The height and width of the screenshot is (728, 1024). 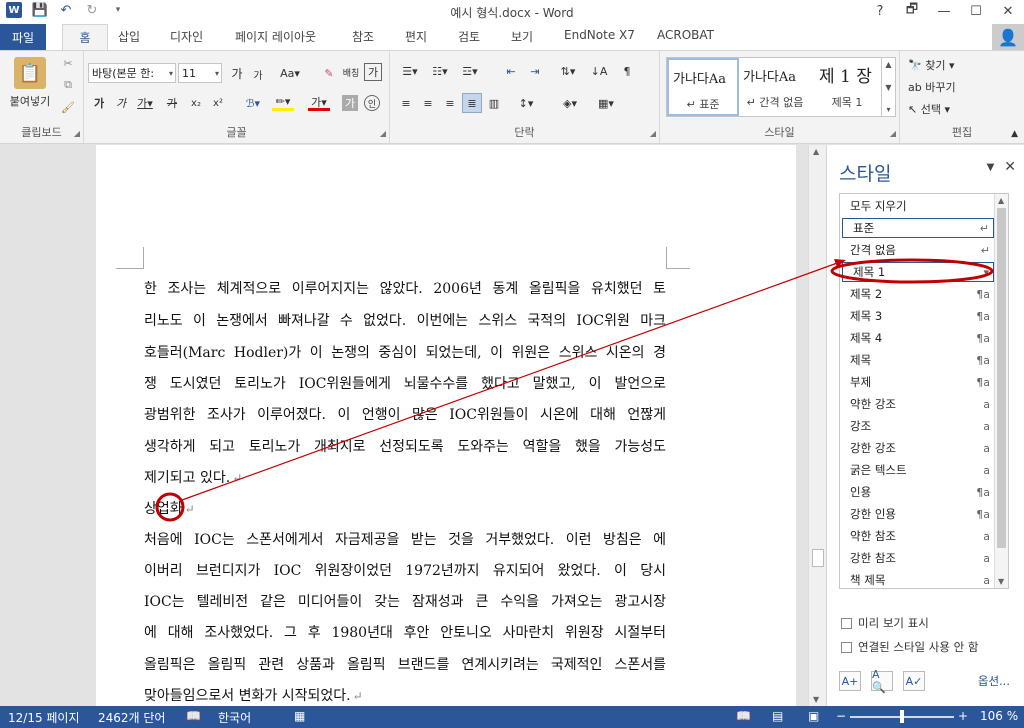 What do you see at coordinates (918, 228) in the screenshot?
I see `style-list-item: 표준 ↵` at bounding box center [918, 228].